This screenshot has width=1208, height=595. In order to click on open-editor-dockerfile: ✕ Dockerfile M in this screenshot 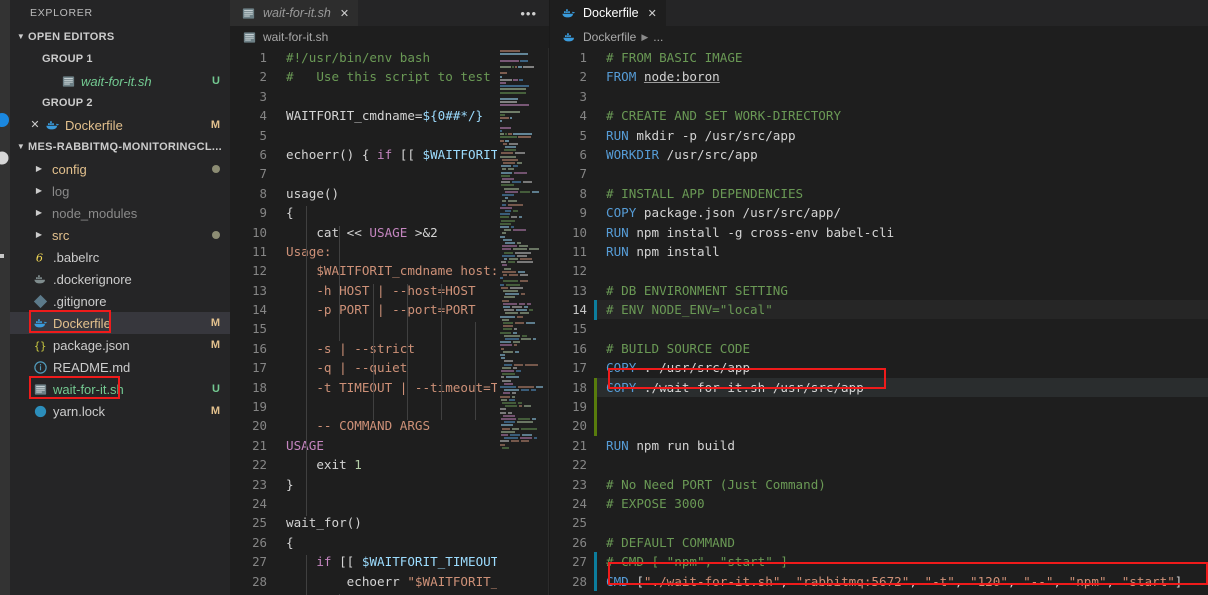, I will do `click(120, 125)`.